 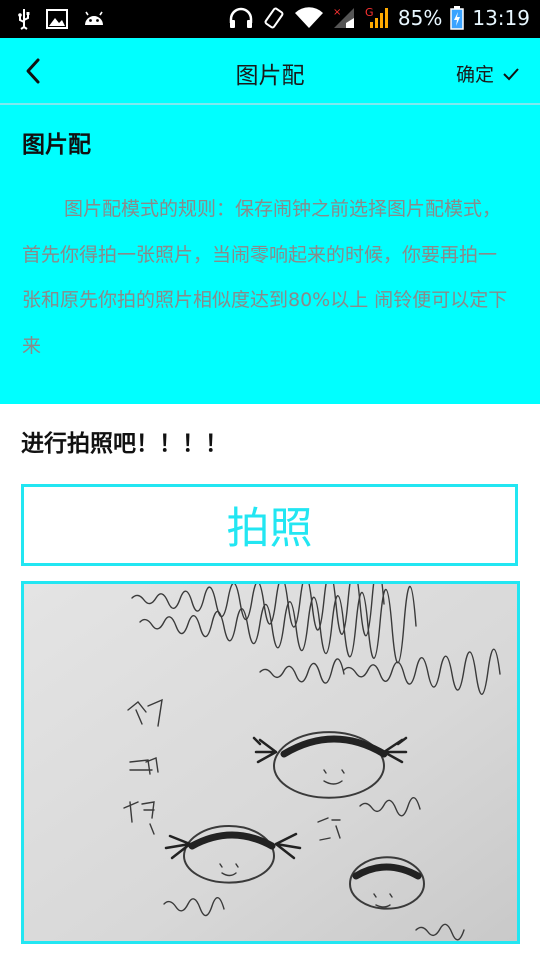 I want to click on usb-icon, so click(x=24, y=19).